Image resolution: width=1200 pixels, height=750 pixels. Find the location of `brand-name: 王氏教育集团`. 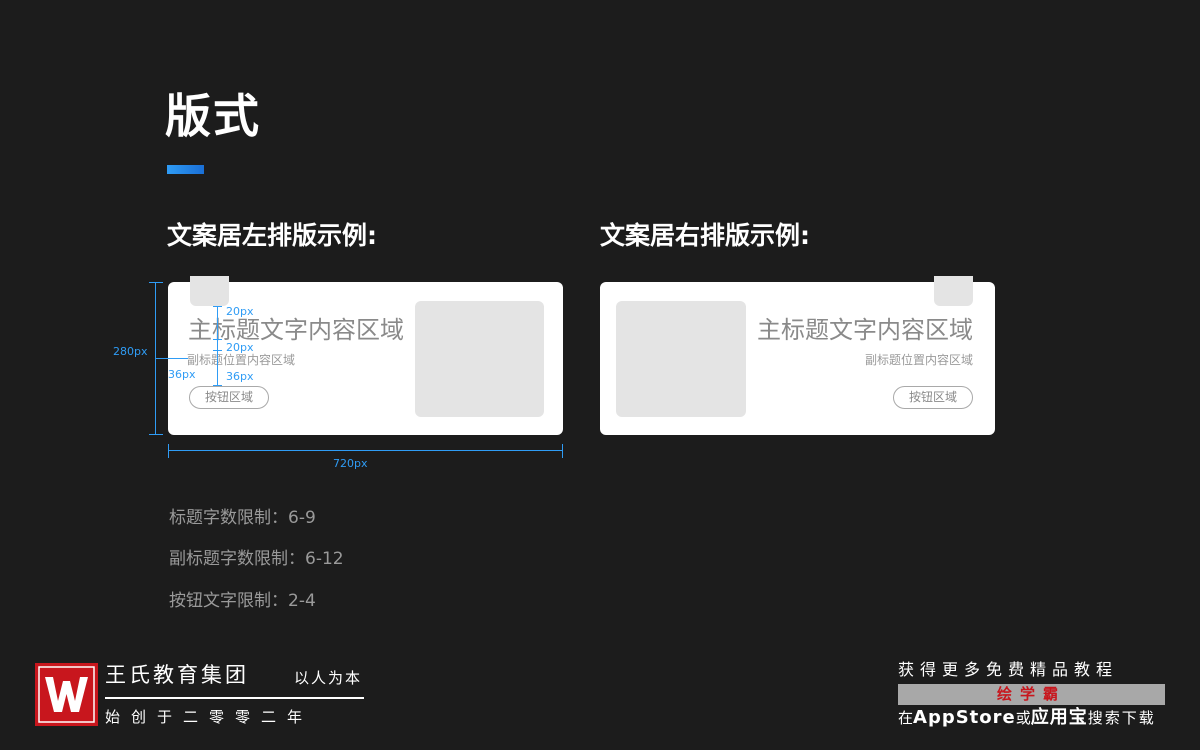

brand-name: 王氏教育集团 is located at coordinates (177, 675).